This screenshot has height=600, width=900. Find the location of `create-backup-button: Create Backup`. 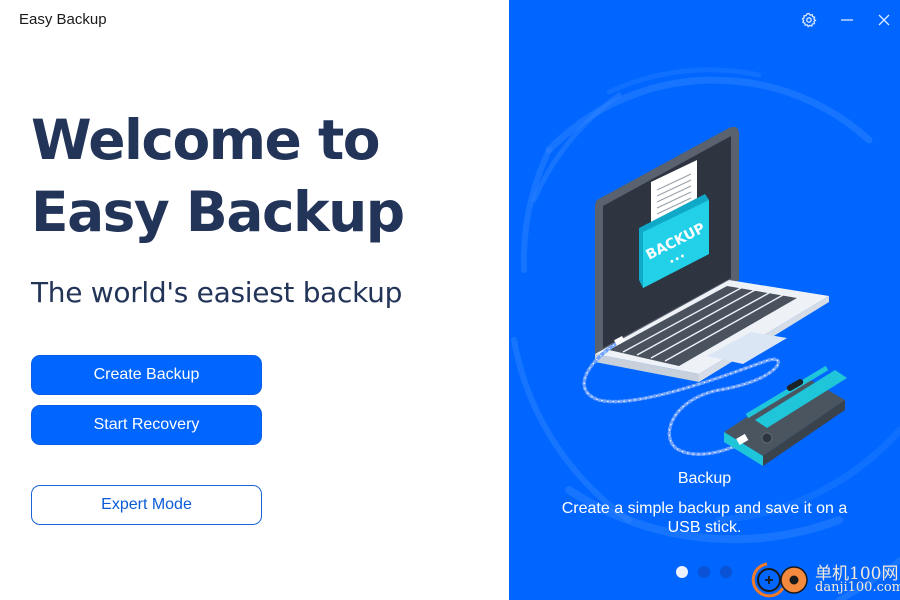

create-backup-button: Create Backup is located at coordinates (146, 375).